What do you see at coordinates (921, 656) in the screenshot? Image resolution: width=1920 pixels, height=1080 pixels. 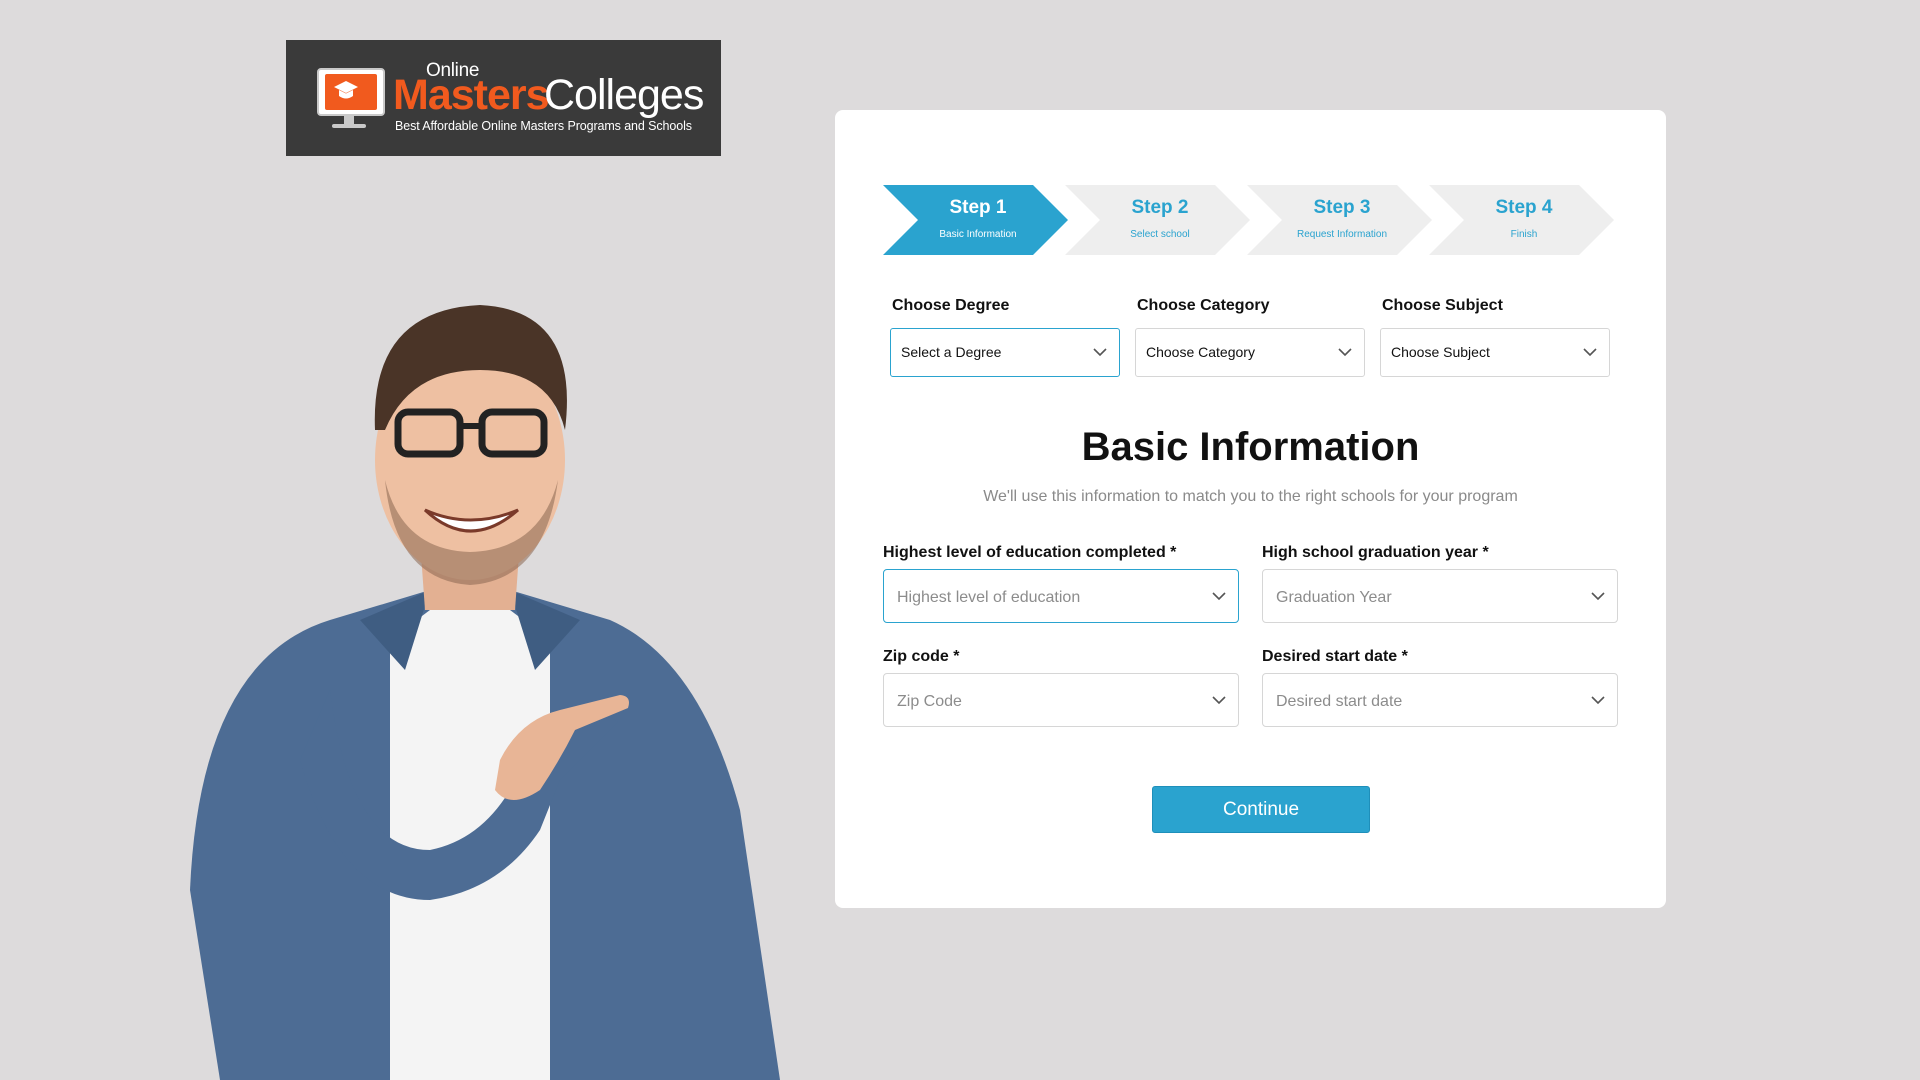 I see `zip-label: Zip code *` at bounding box center [921, 656].